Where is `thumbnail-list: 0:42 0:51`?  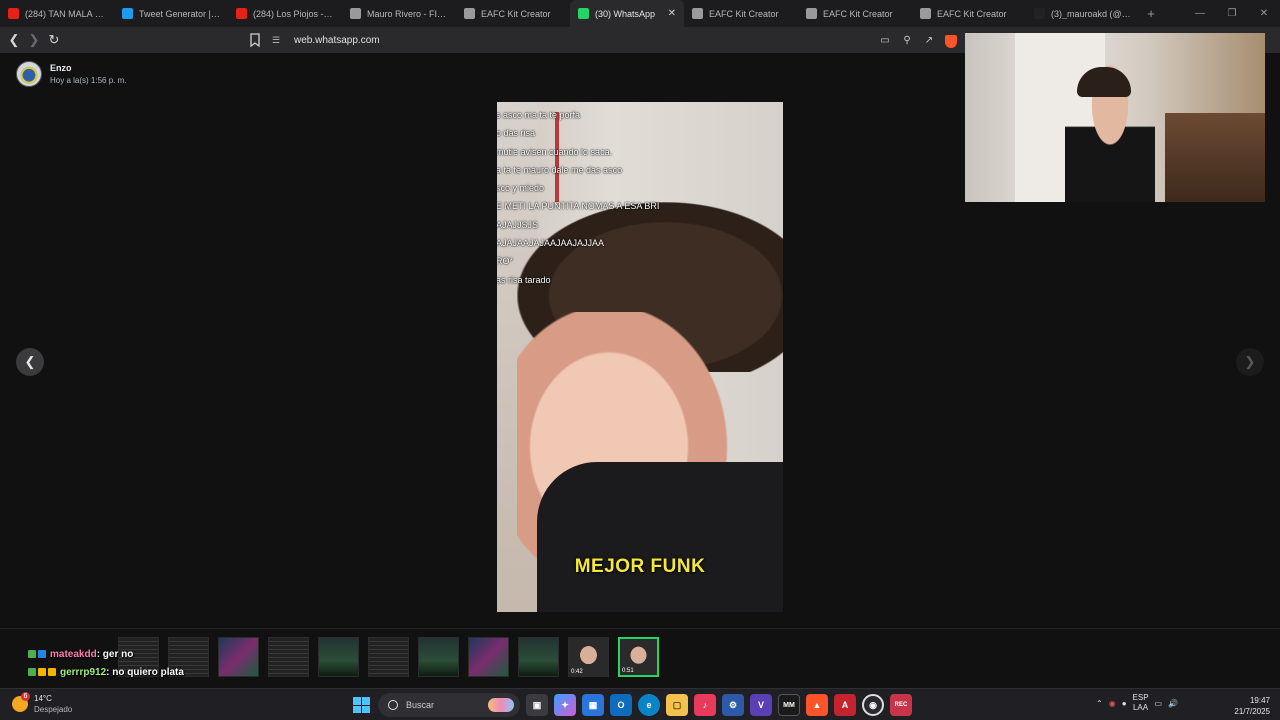
thumbnail-list: 0:42 0:51 is located at coordinates (388, 657).